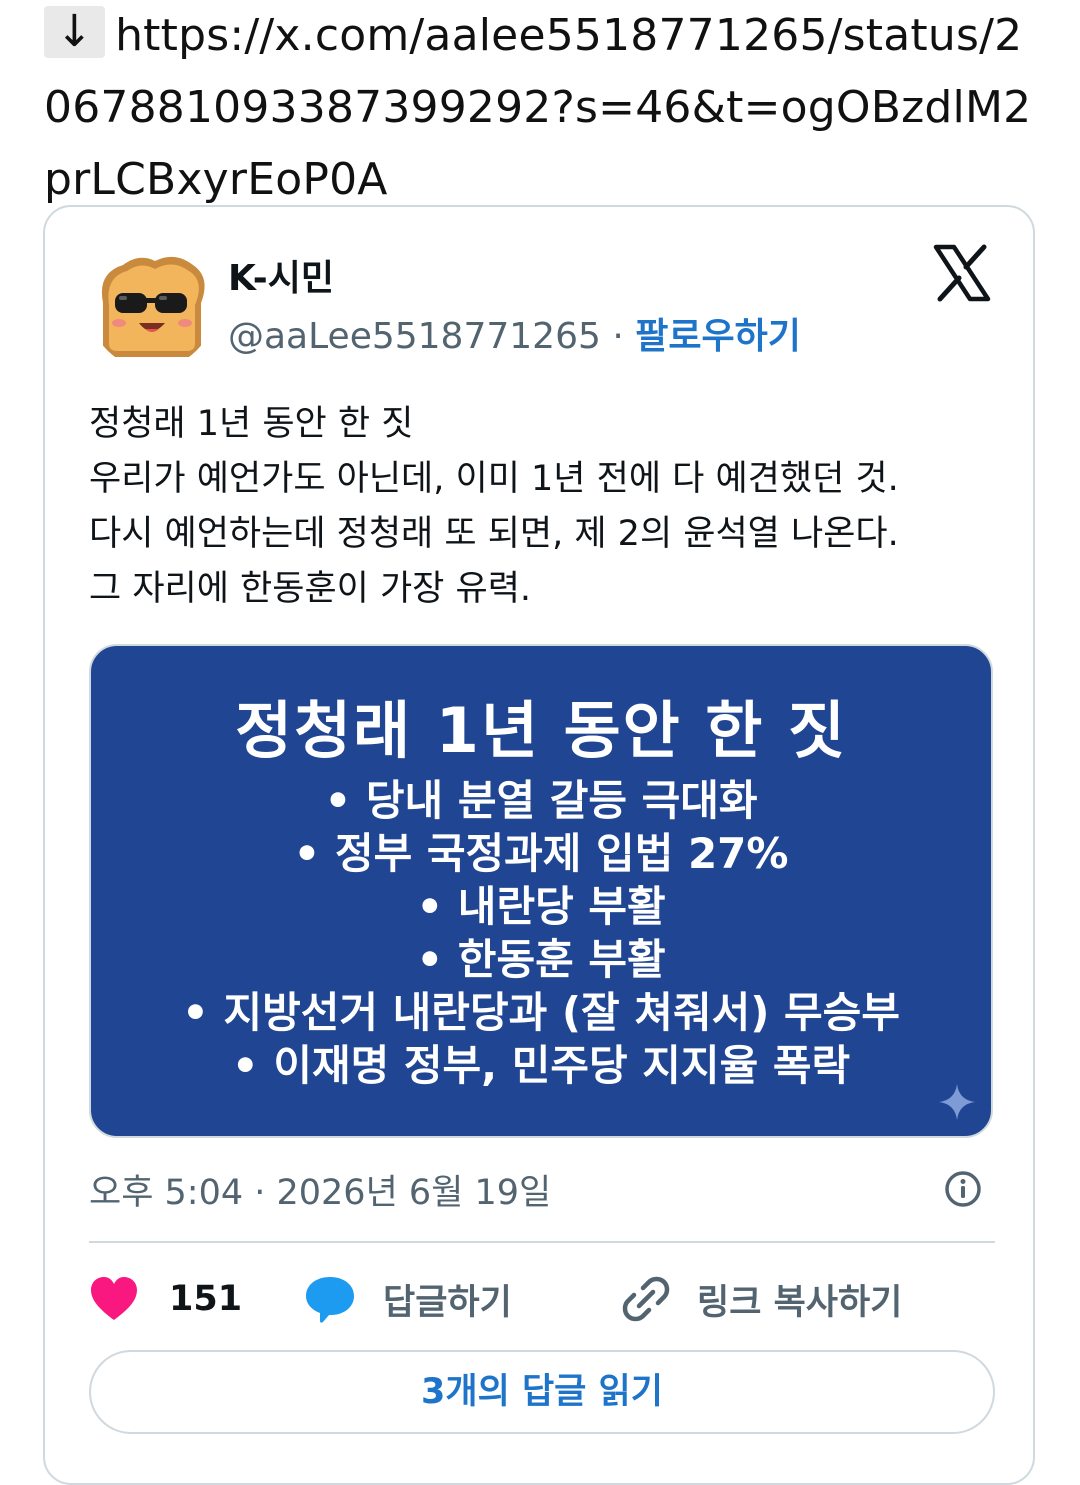 Image resolution: width=1080 pixels, height=1485 pixels. I want to click on media-bullet-item: • 이재명 정부, 민주당 지지율 폭락, so click(541, 1065).